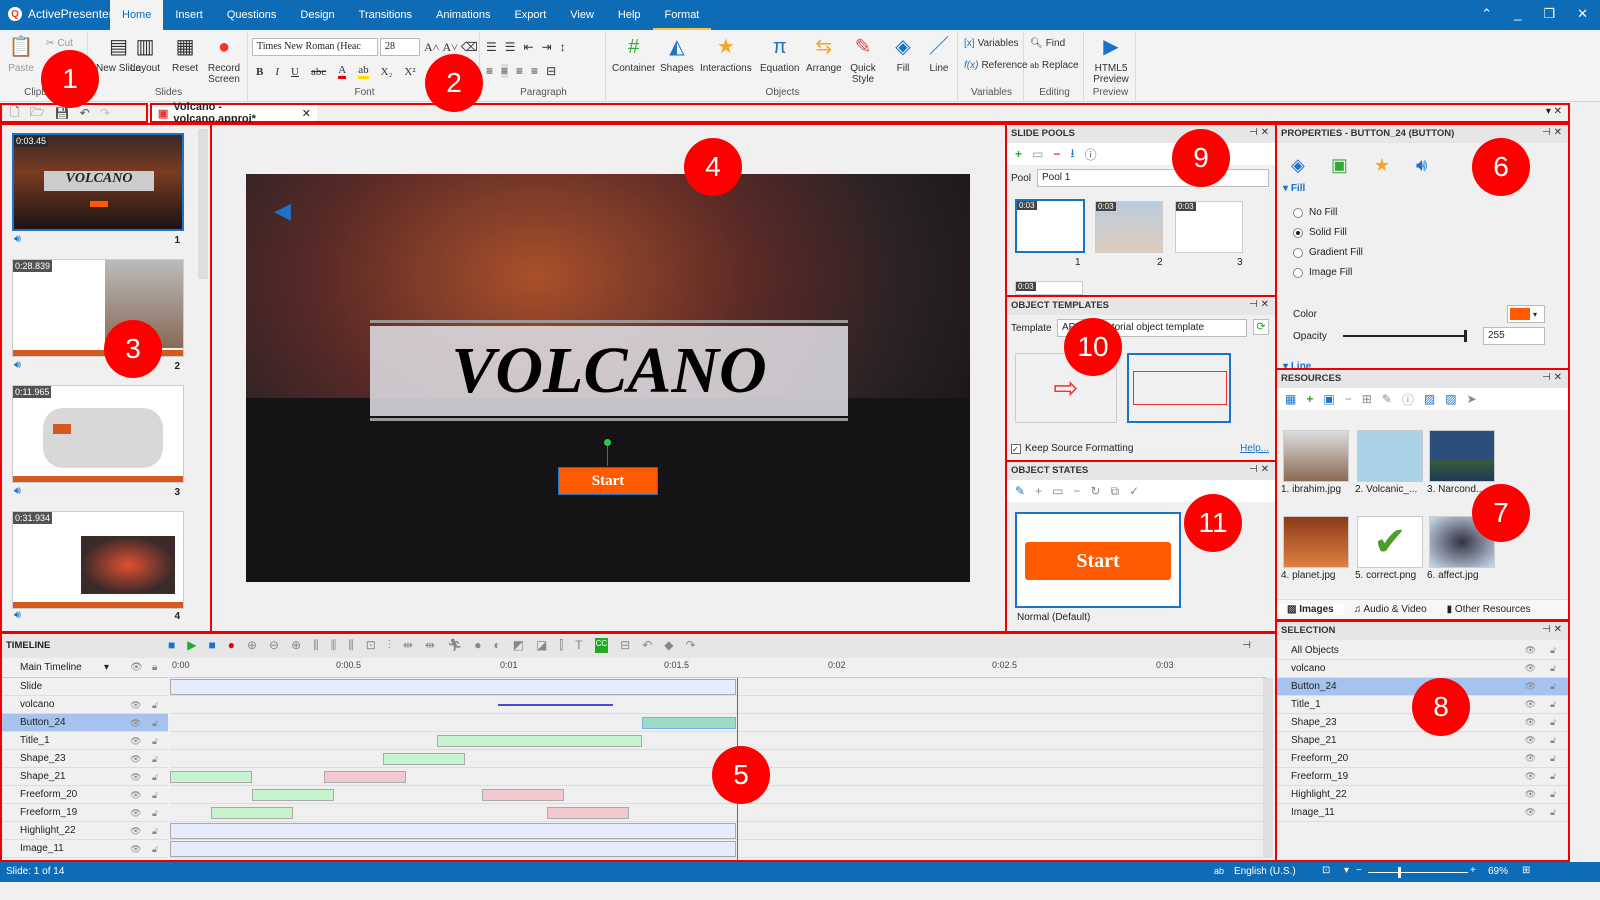 Image resolution: width=1600 pixels, height=900 pixels. What do you see at coordinates (85, 113) in the screenshot?
I see `undo-icon: ↶` at bounding box center [85, 113].